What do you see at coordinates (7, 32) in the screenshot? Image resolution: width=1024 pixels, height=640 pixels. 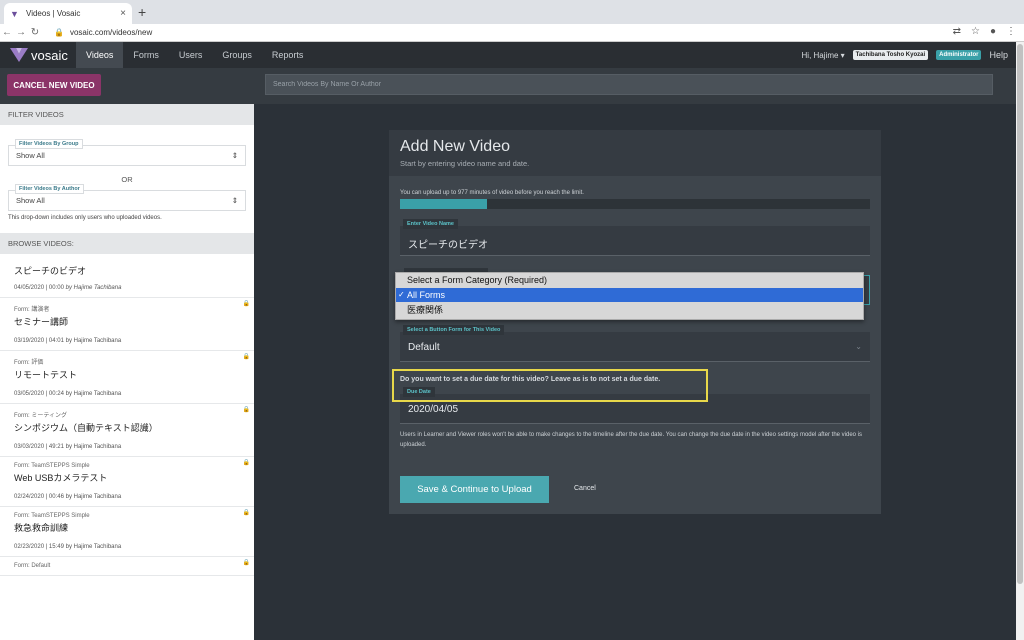 I see `back-icon: ←` at bounding box center [7, 32].